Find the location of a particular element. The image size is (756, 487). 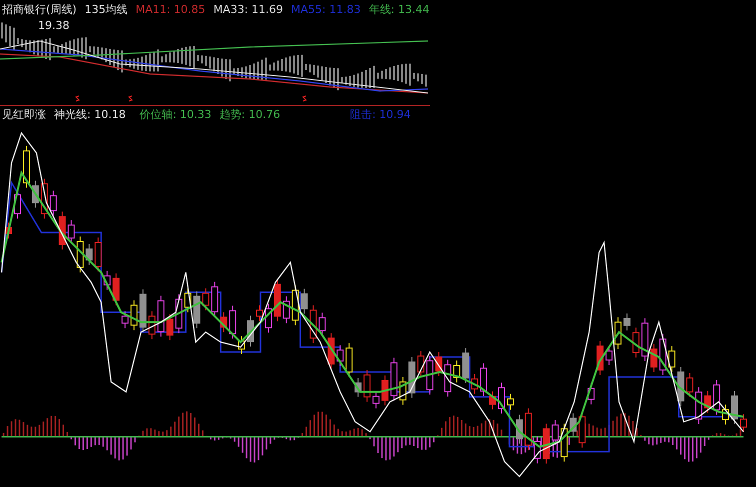

indicator-value: 见红即涨 is located at coordinates (24, 114).